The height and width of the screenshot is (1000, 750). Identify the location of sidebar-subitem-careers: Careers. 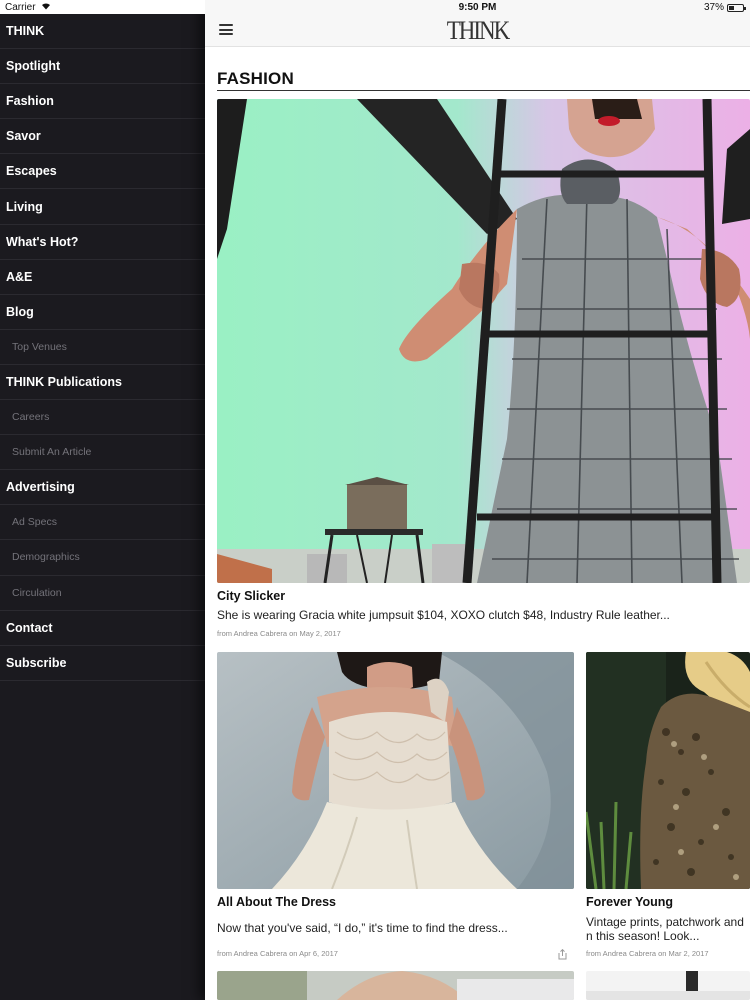
(102, 418).